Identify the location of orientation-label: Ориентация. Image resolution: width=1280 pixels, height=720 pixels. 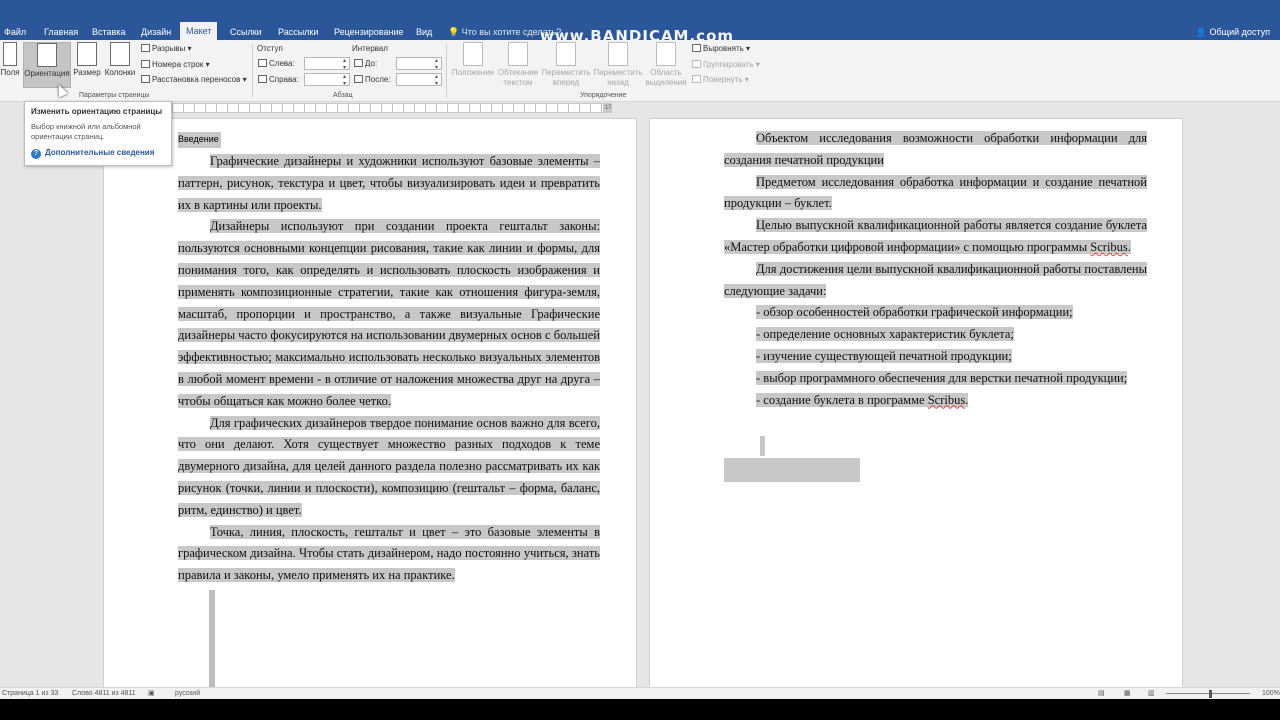
(47, 73).